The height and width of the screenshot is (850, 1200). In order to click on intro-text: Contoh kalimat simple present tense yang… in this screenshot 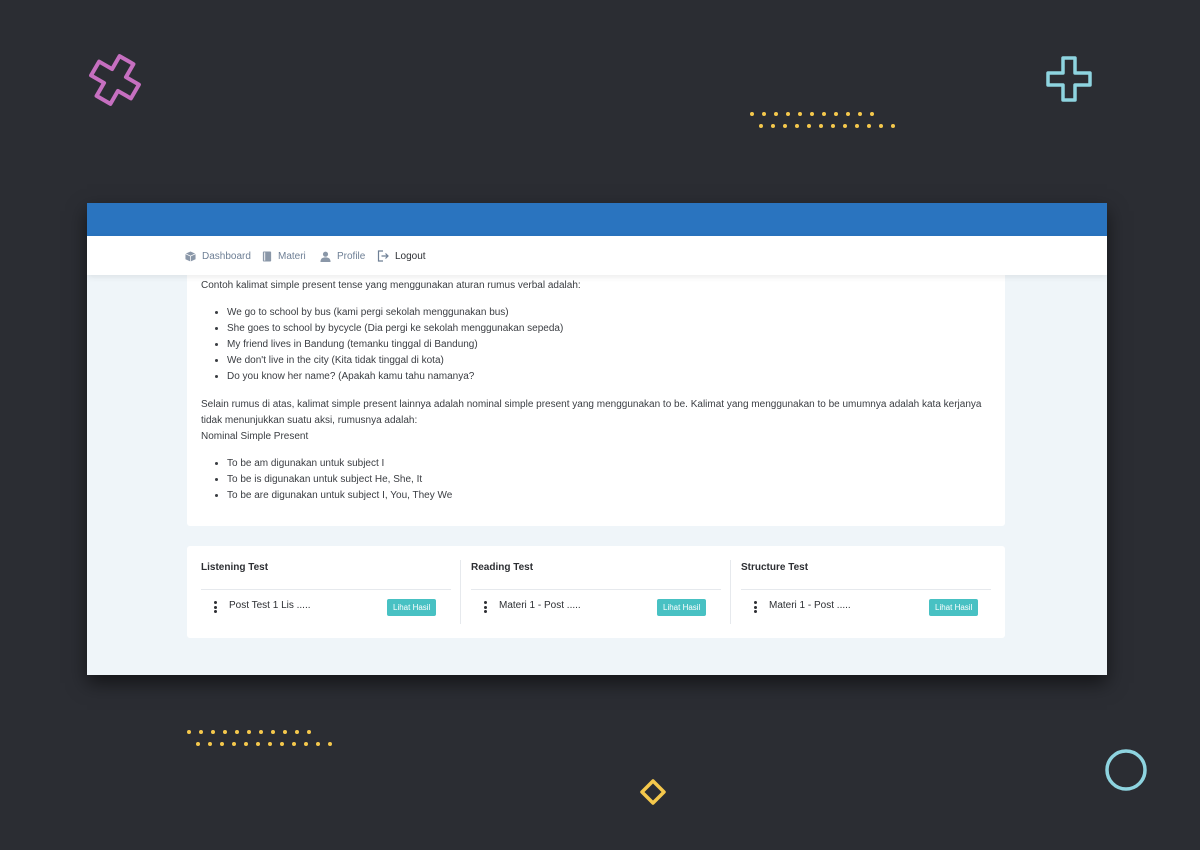, I will do `click(391, 285)`.